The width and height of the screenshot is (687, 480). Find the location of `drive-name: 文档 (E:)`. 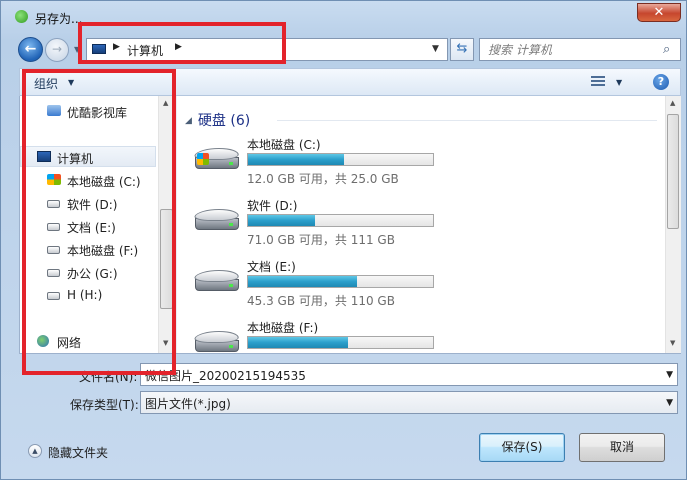

drive-name: 文档 (E:) is located at coordinates (271, 267).